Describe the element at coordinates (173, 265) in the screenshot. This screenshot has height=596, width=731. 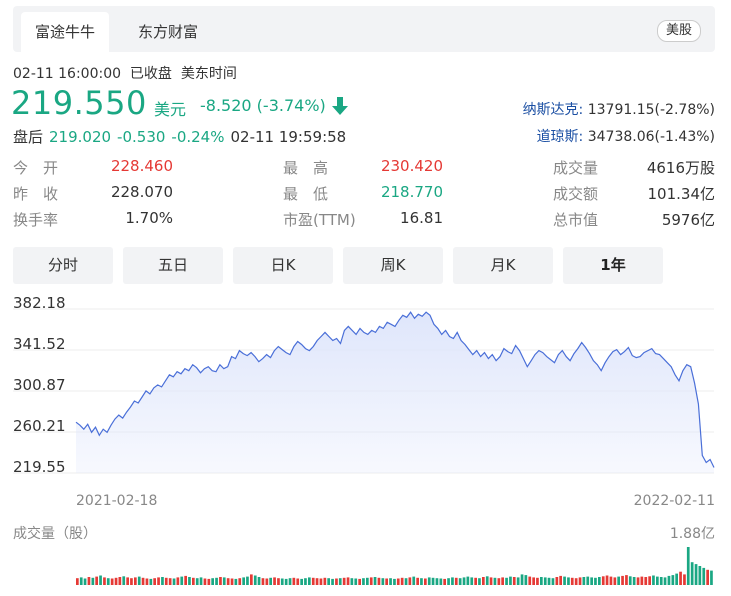
I see `period-button: 五日` at that location.